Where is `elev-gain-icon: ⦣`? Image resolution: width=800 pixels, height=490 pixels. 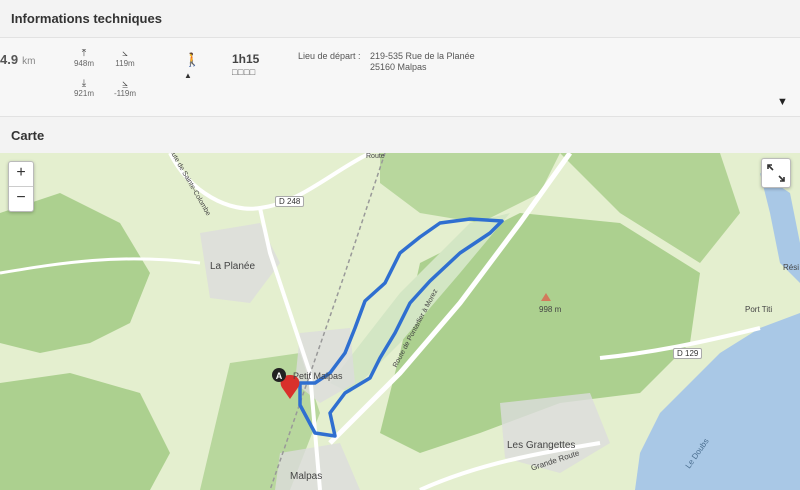
elev-gain-icon: ⦣ is located at coordinates (125, 53).